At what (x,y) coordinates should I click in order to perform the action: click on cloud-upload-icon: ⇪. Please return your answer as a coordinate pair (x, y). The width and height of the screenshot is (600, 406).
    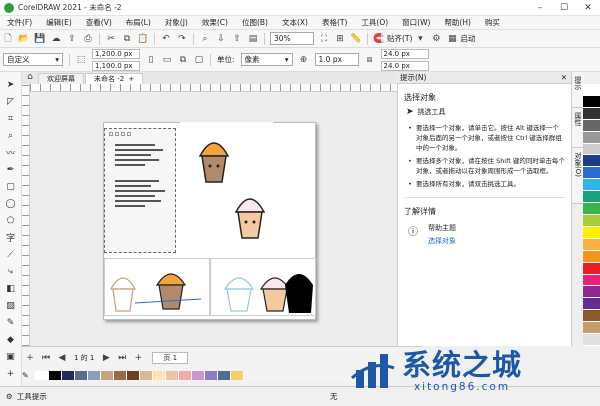
    Looking at the image, I should click on (72, 39).